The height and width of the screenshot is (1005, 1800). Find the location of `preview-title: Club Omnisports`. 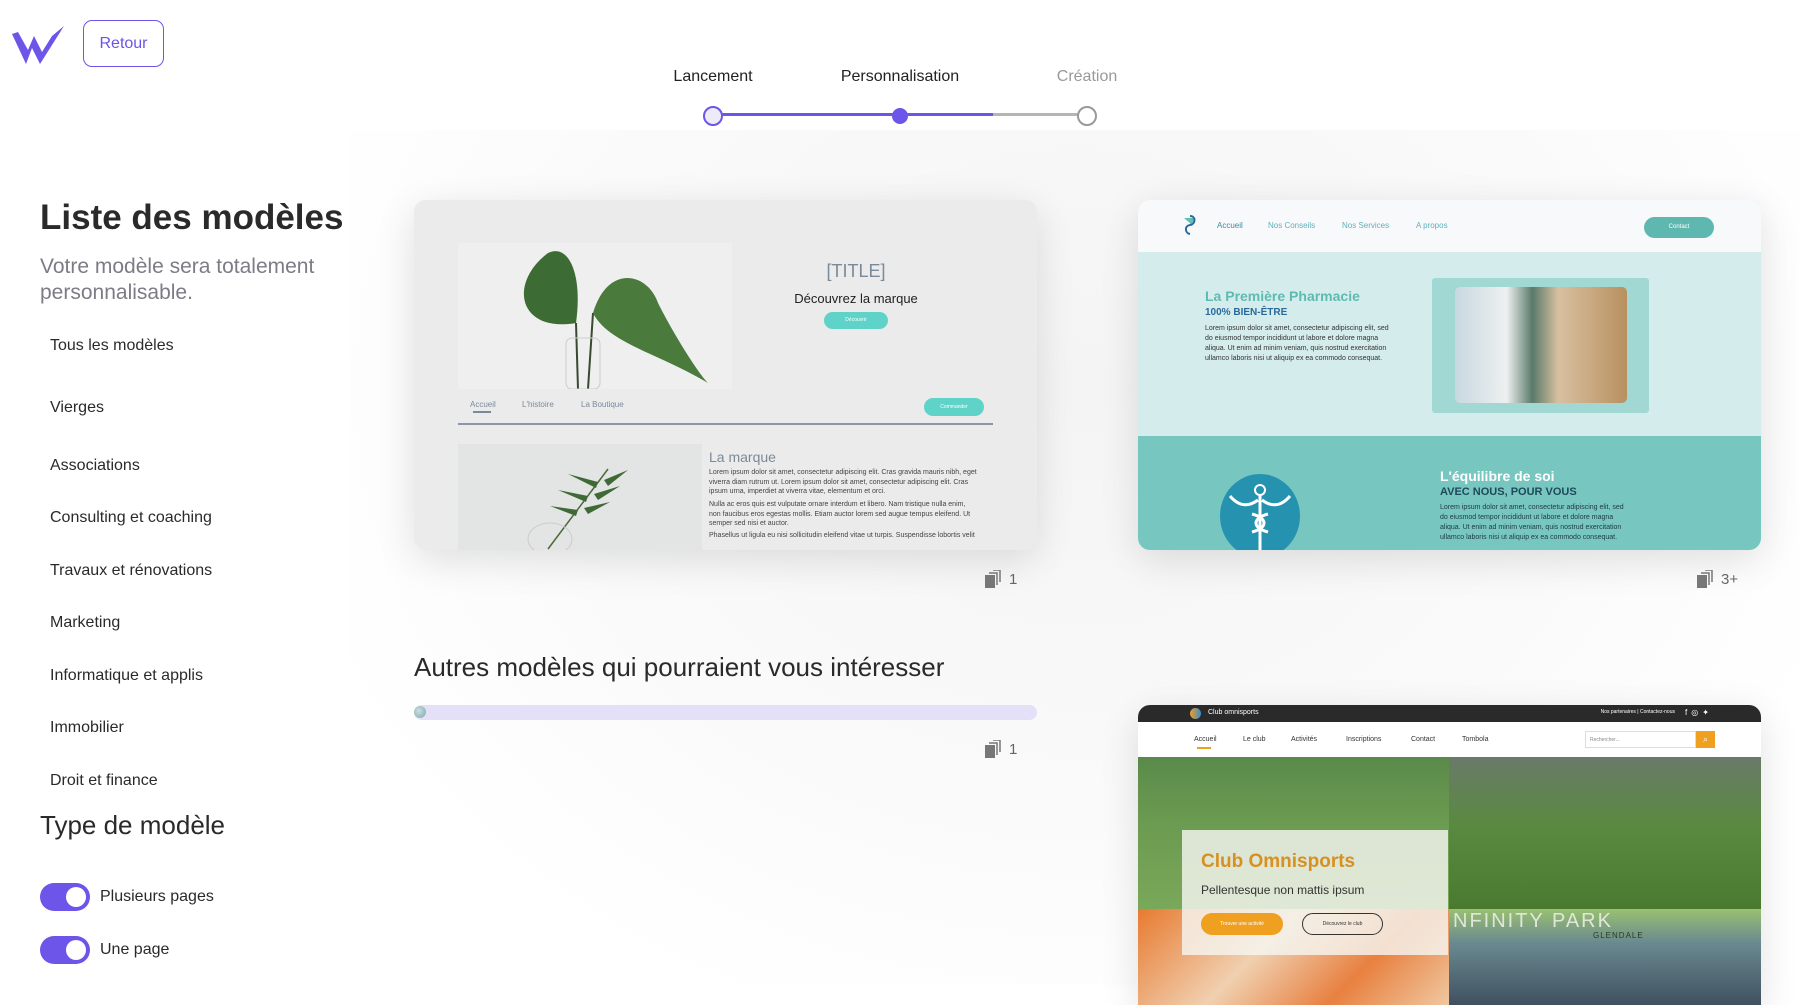

preview-title: Club Omnisports is located at coordinates (1278, 861).